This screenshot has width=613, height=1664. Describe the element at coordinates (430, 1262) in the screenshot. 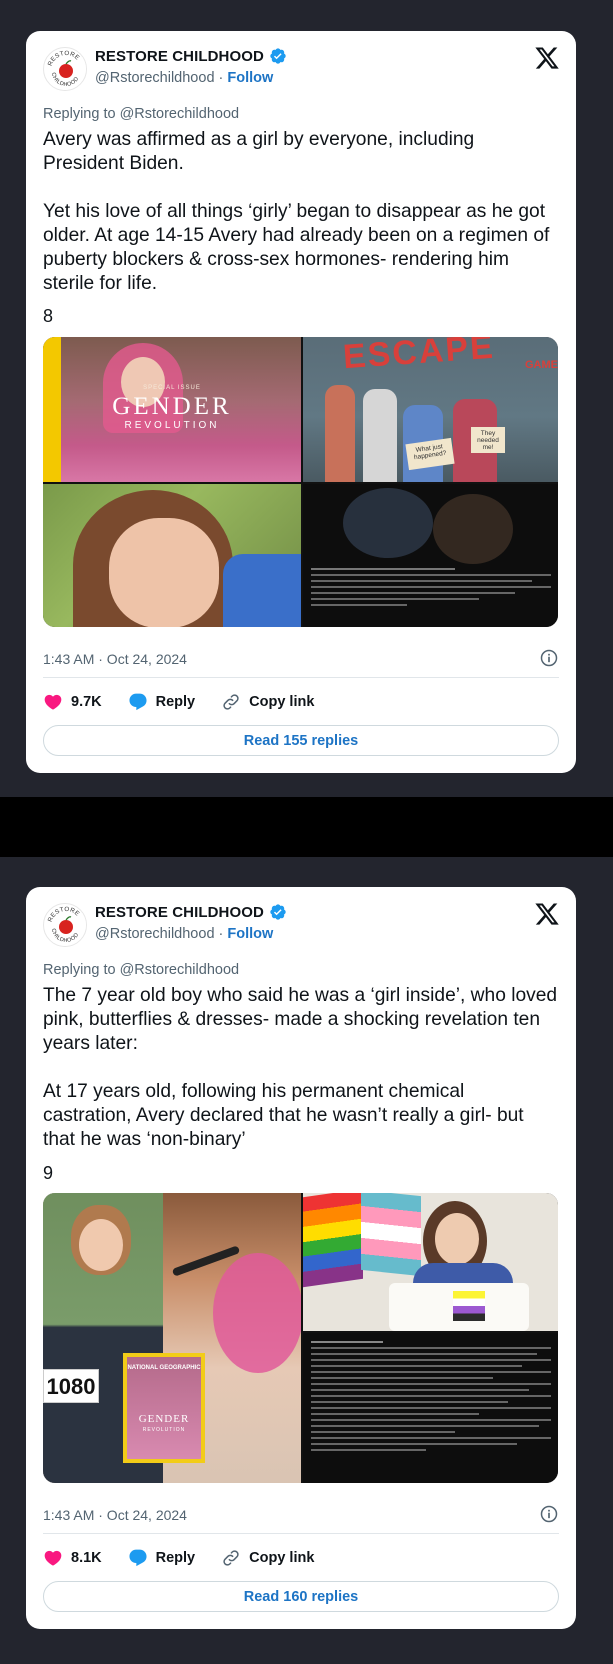

I see `media-image-flags-cake` at that location.